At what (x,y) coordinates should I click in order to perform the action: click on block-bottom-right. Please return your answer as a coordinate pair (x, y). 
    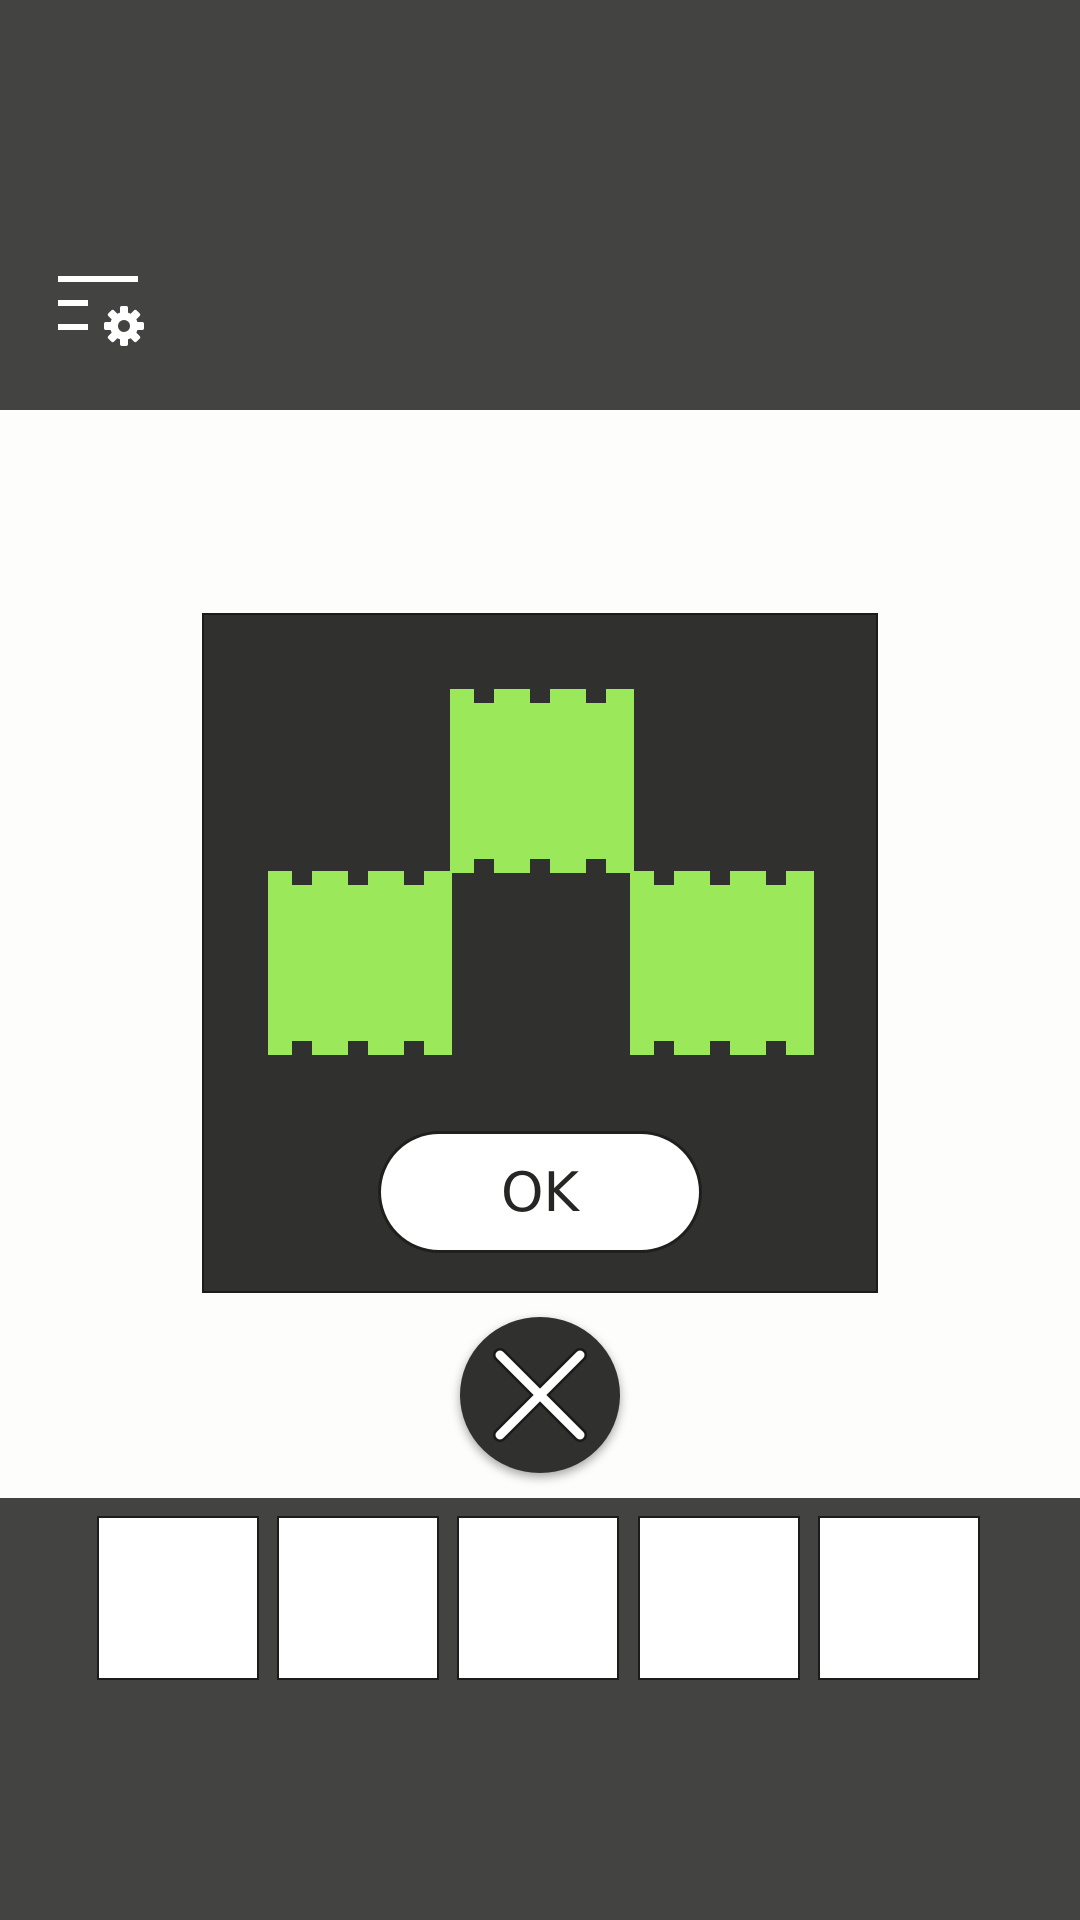
    Looking at the image, I should click on (722, 963).